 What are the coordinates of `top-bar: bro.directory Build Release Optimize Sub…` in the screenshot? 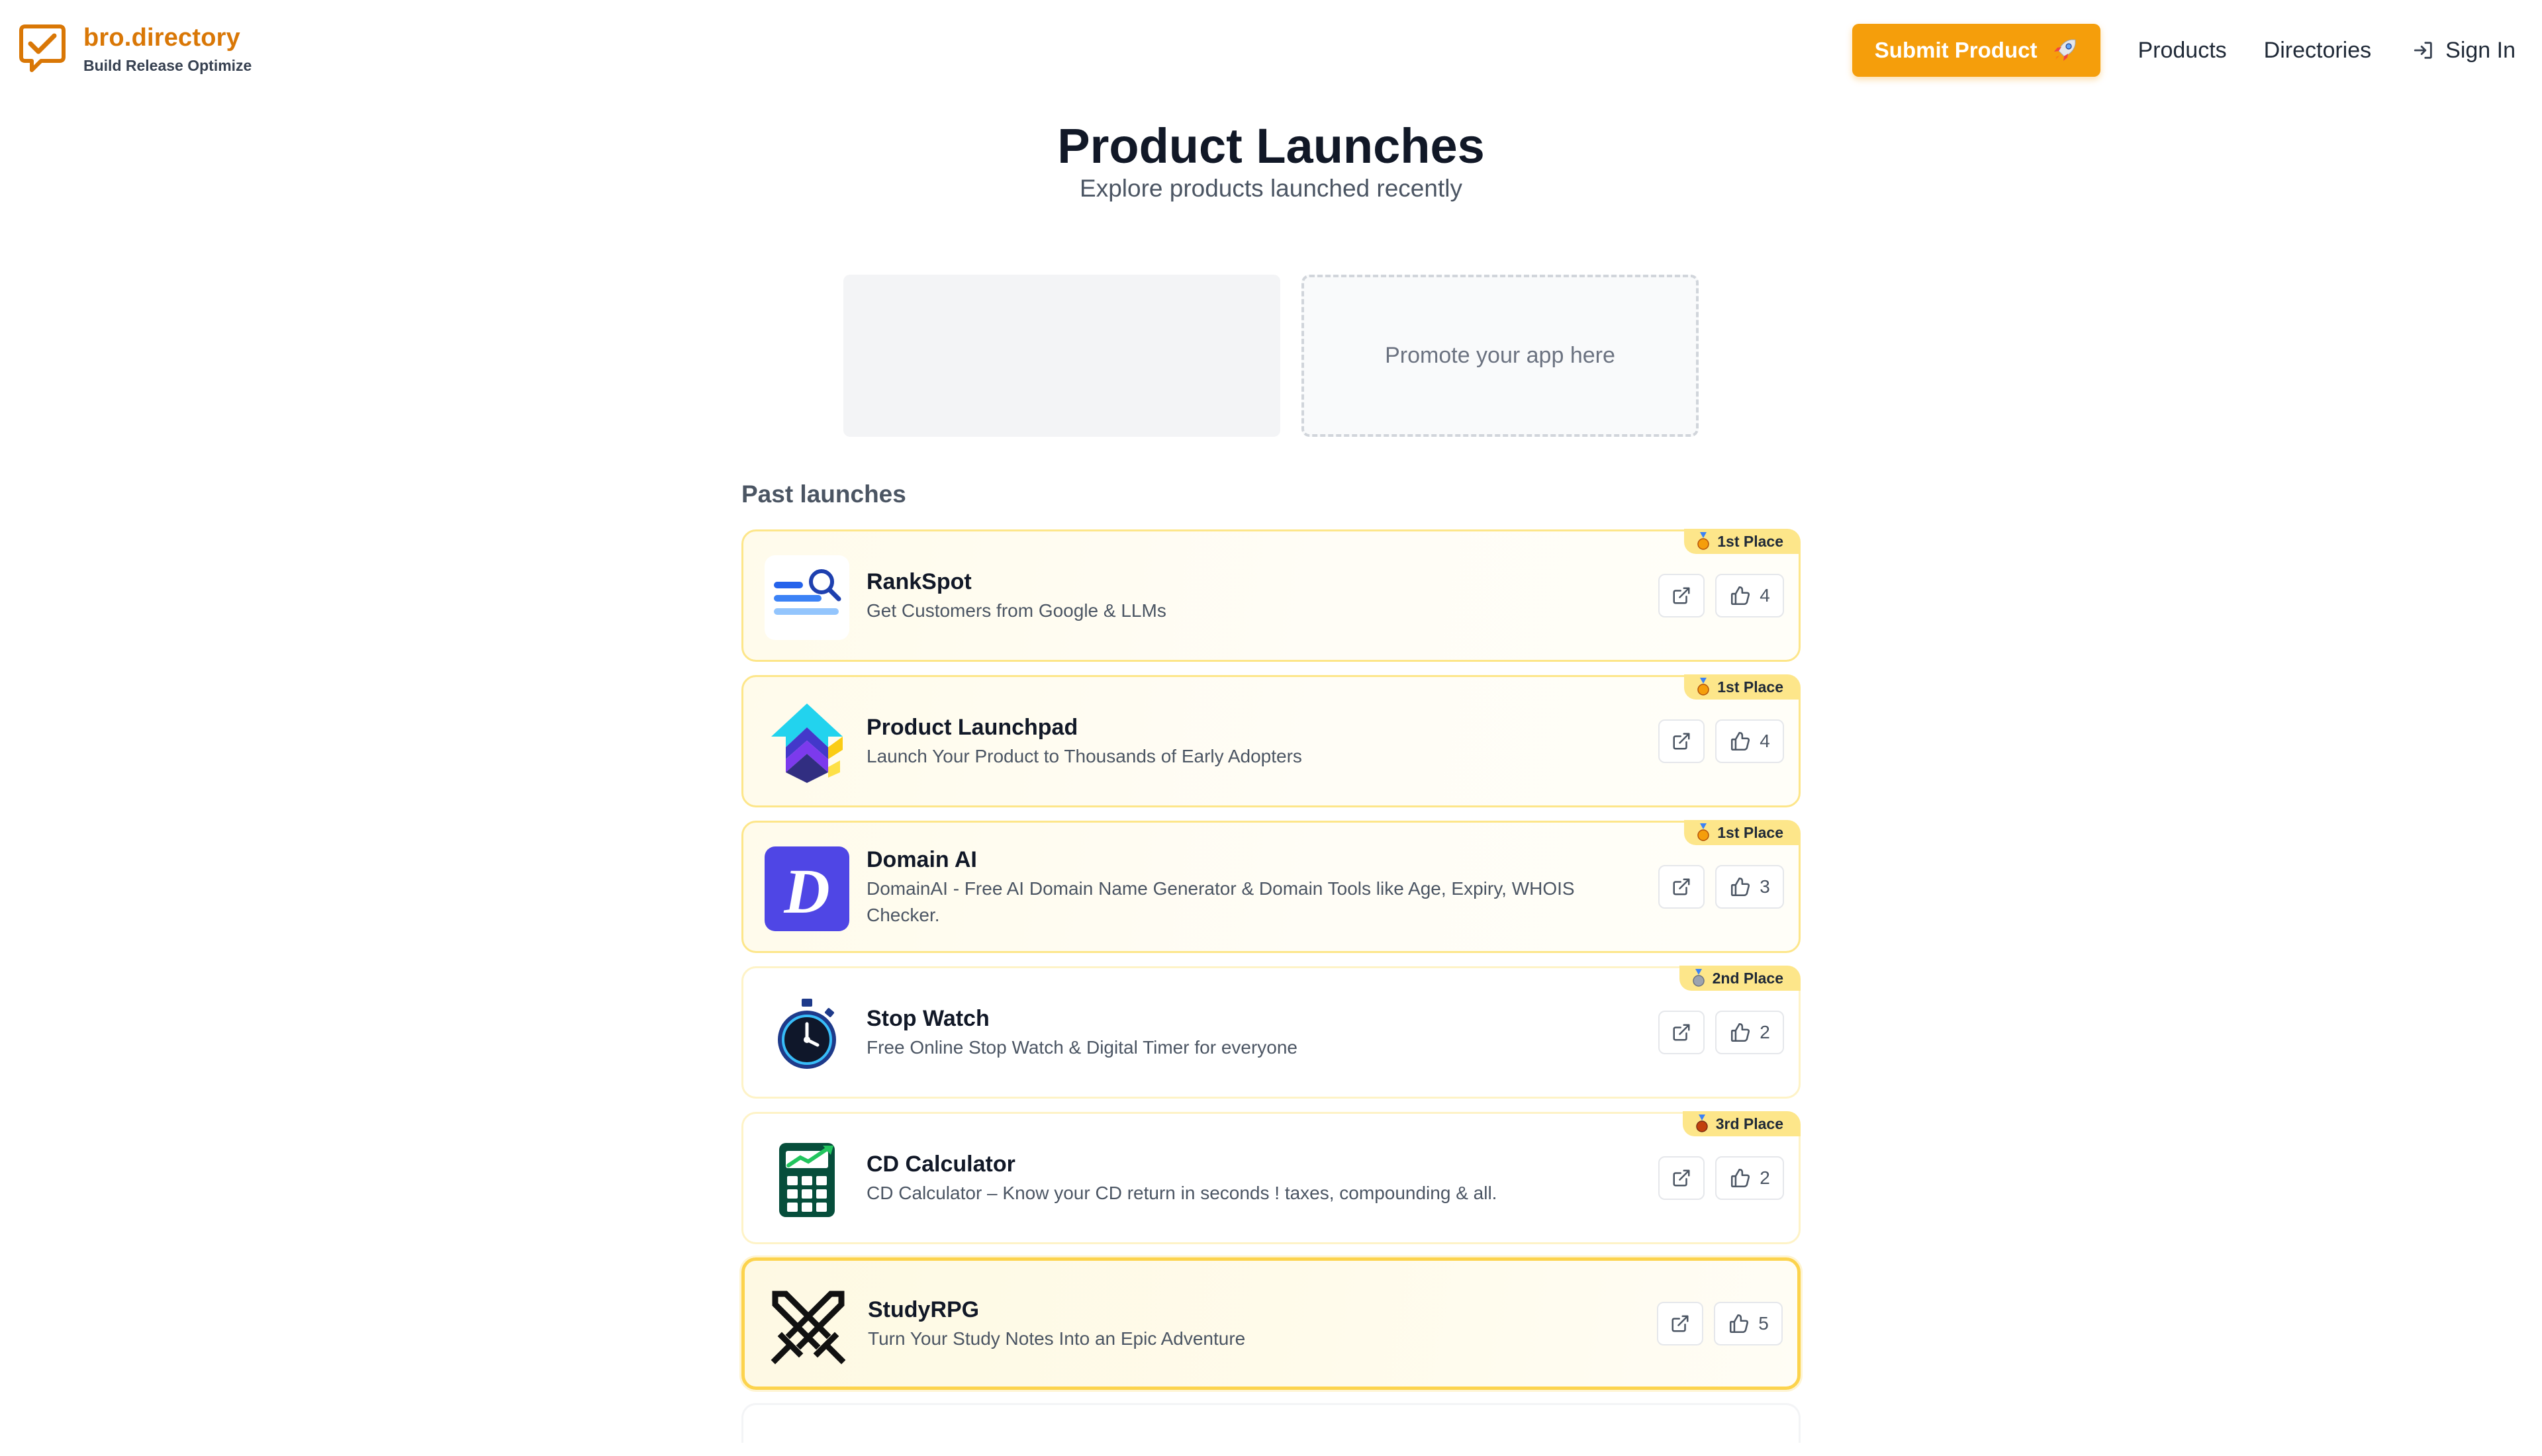 It's located at (1271, 49).